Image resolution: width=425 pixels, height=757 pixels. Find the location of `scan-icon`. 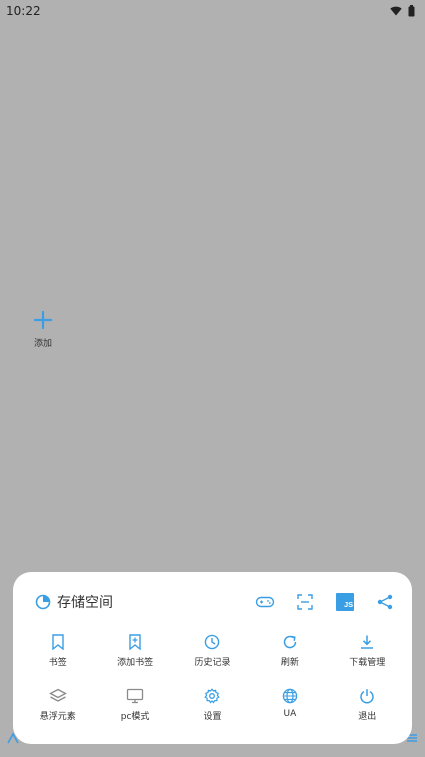

scan-icon is located at coordinates (305, 602).